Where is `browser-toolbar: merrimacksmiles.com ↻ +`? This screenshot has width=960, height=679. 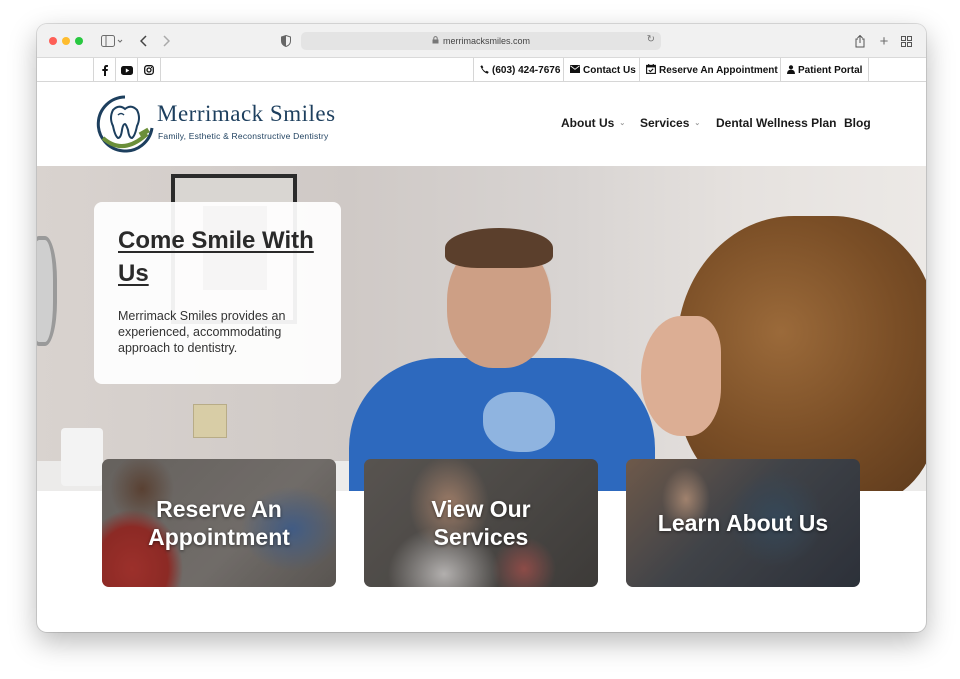
browser-toolbar: merrimacksmiles.com ↻ + is located at coordinates (481, 41).